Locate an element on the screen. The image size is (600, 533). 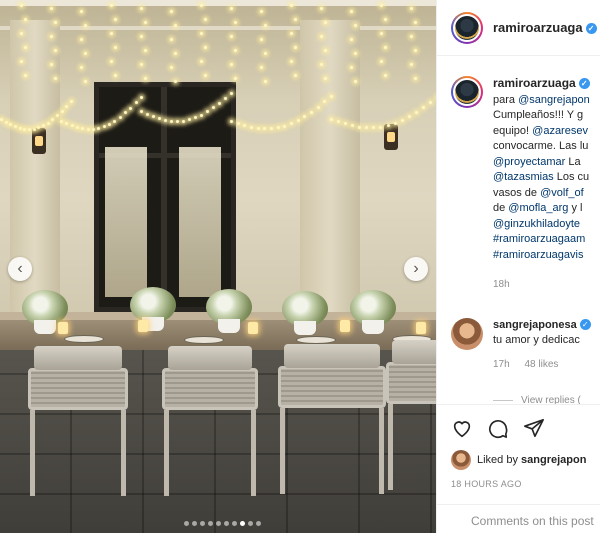
candle is located at coordinates (253, 328).